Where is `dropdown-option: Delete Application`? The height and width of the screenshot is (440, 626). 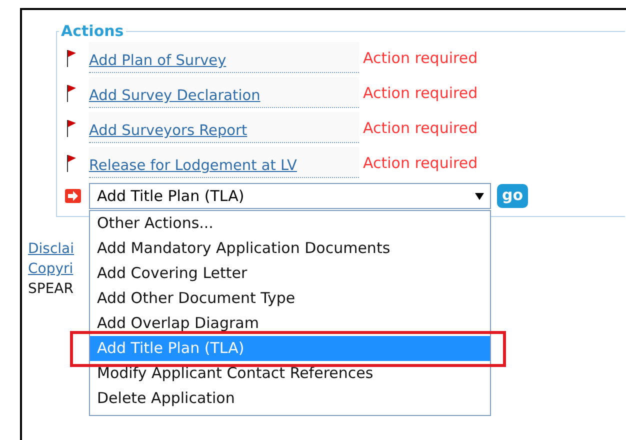 dropdown-option: Delete Application is located at coordinates (290, 398).